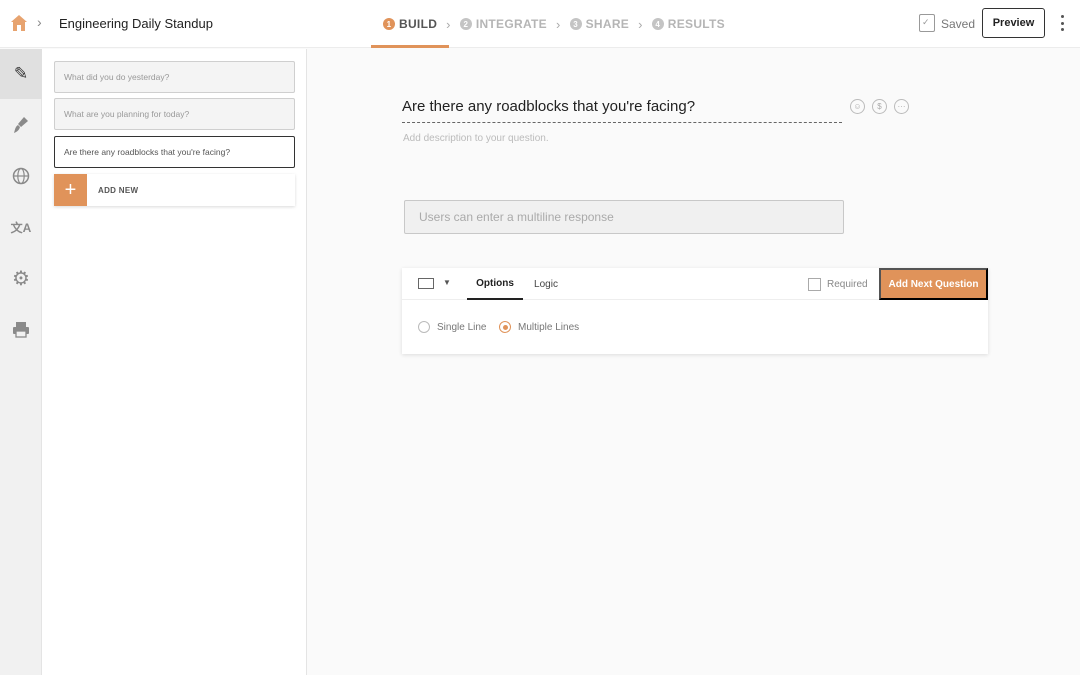 The height and width of the screenshot is (675, 1080). I want to click on saved-status: Saved, so click(958, 24).